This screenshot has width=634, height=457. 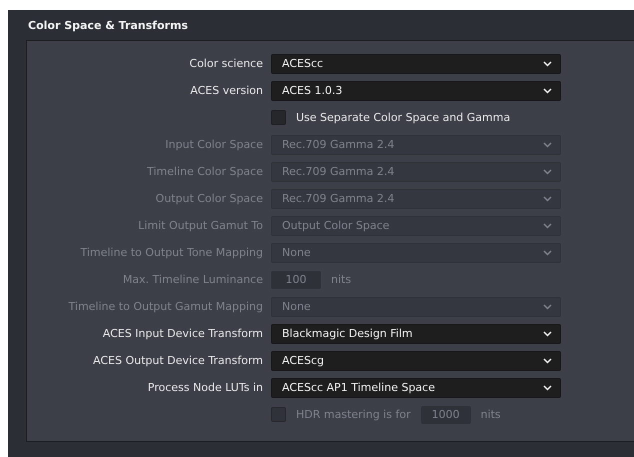 What do you see at coordinates (225, 63) in the screenshot?
I see `field-label: Color science` at bounding box center [225, 63].